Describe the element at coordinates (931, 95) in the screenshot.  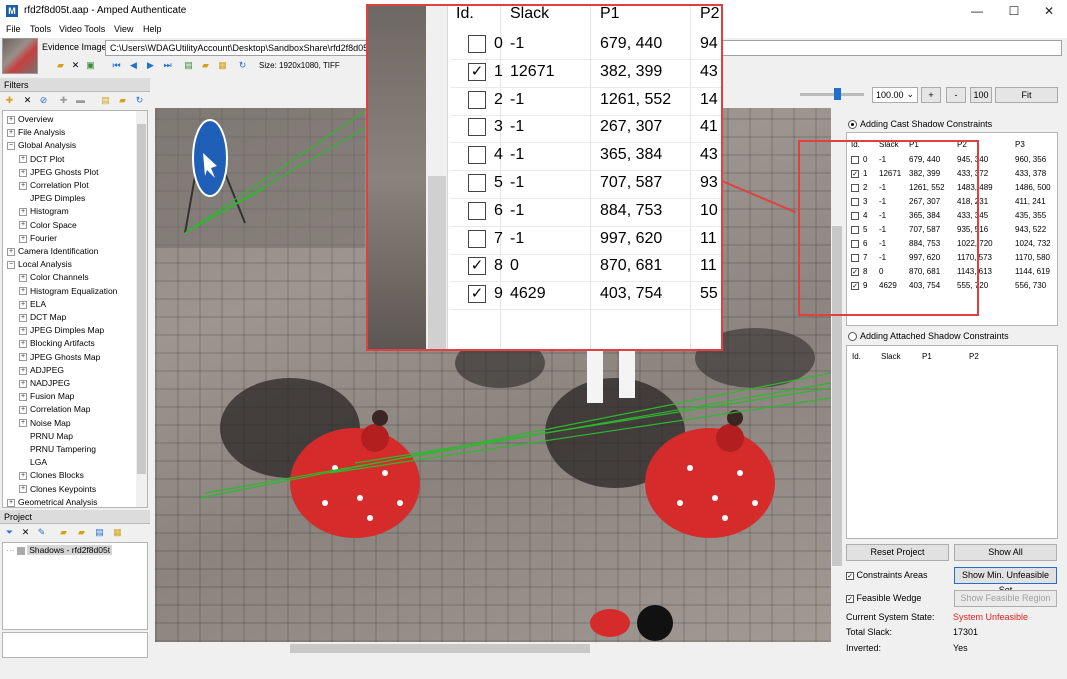
I see `zoom-in-button: +` at that location.